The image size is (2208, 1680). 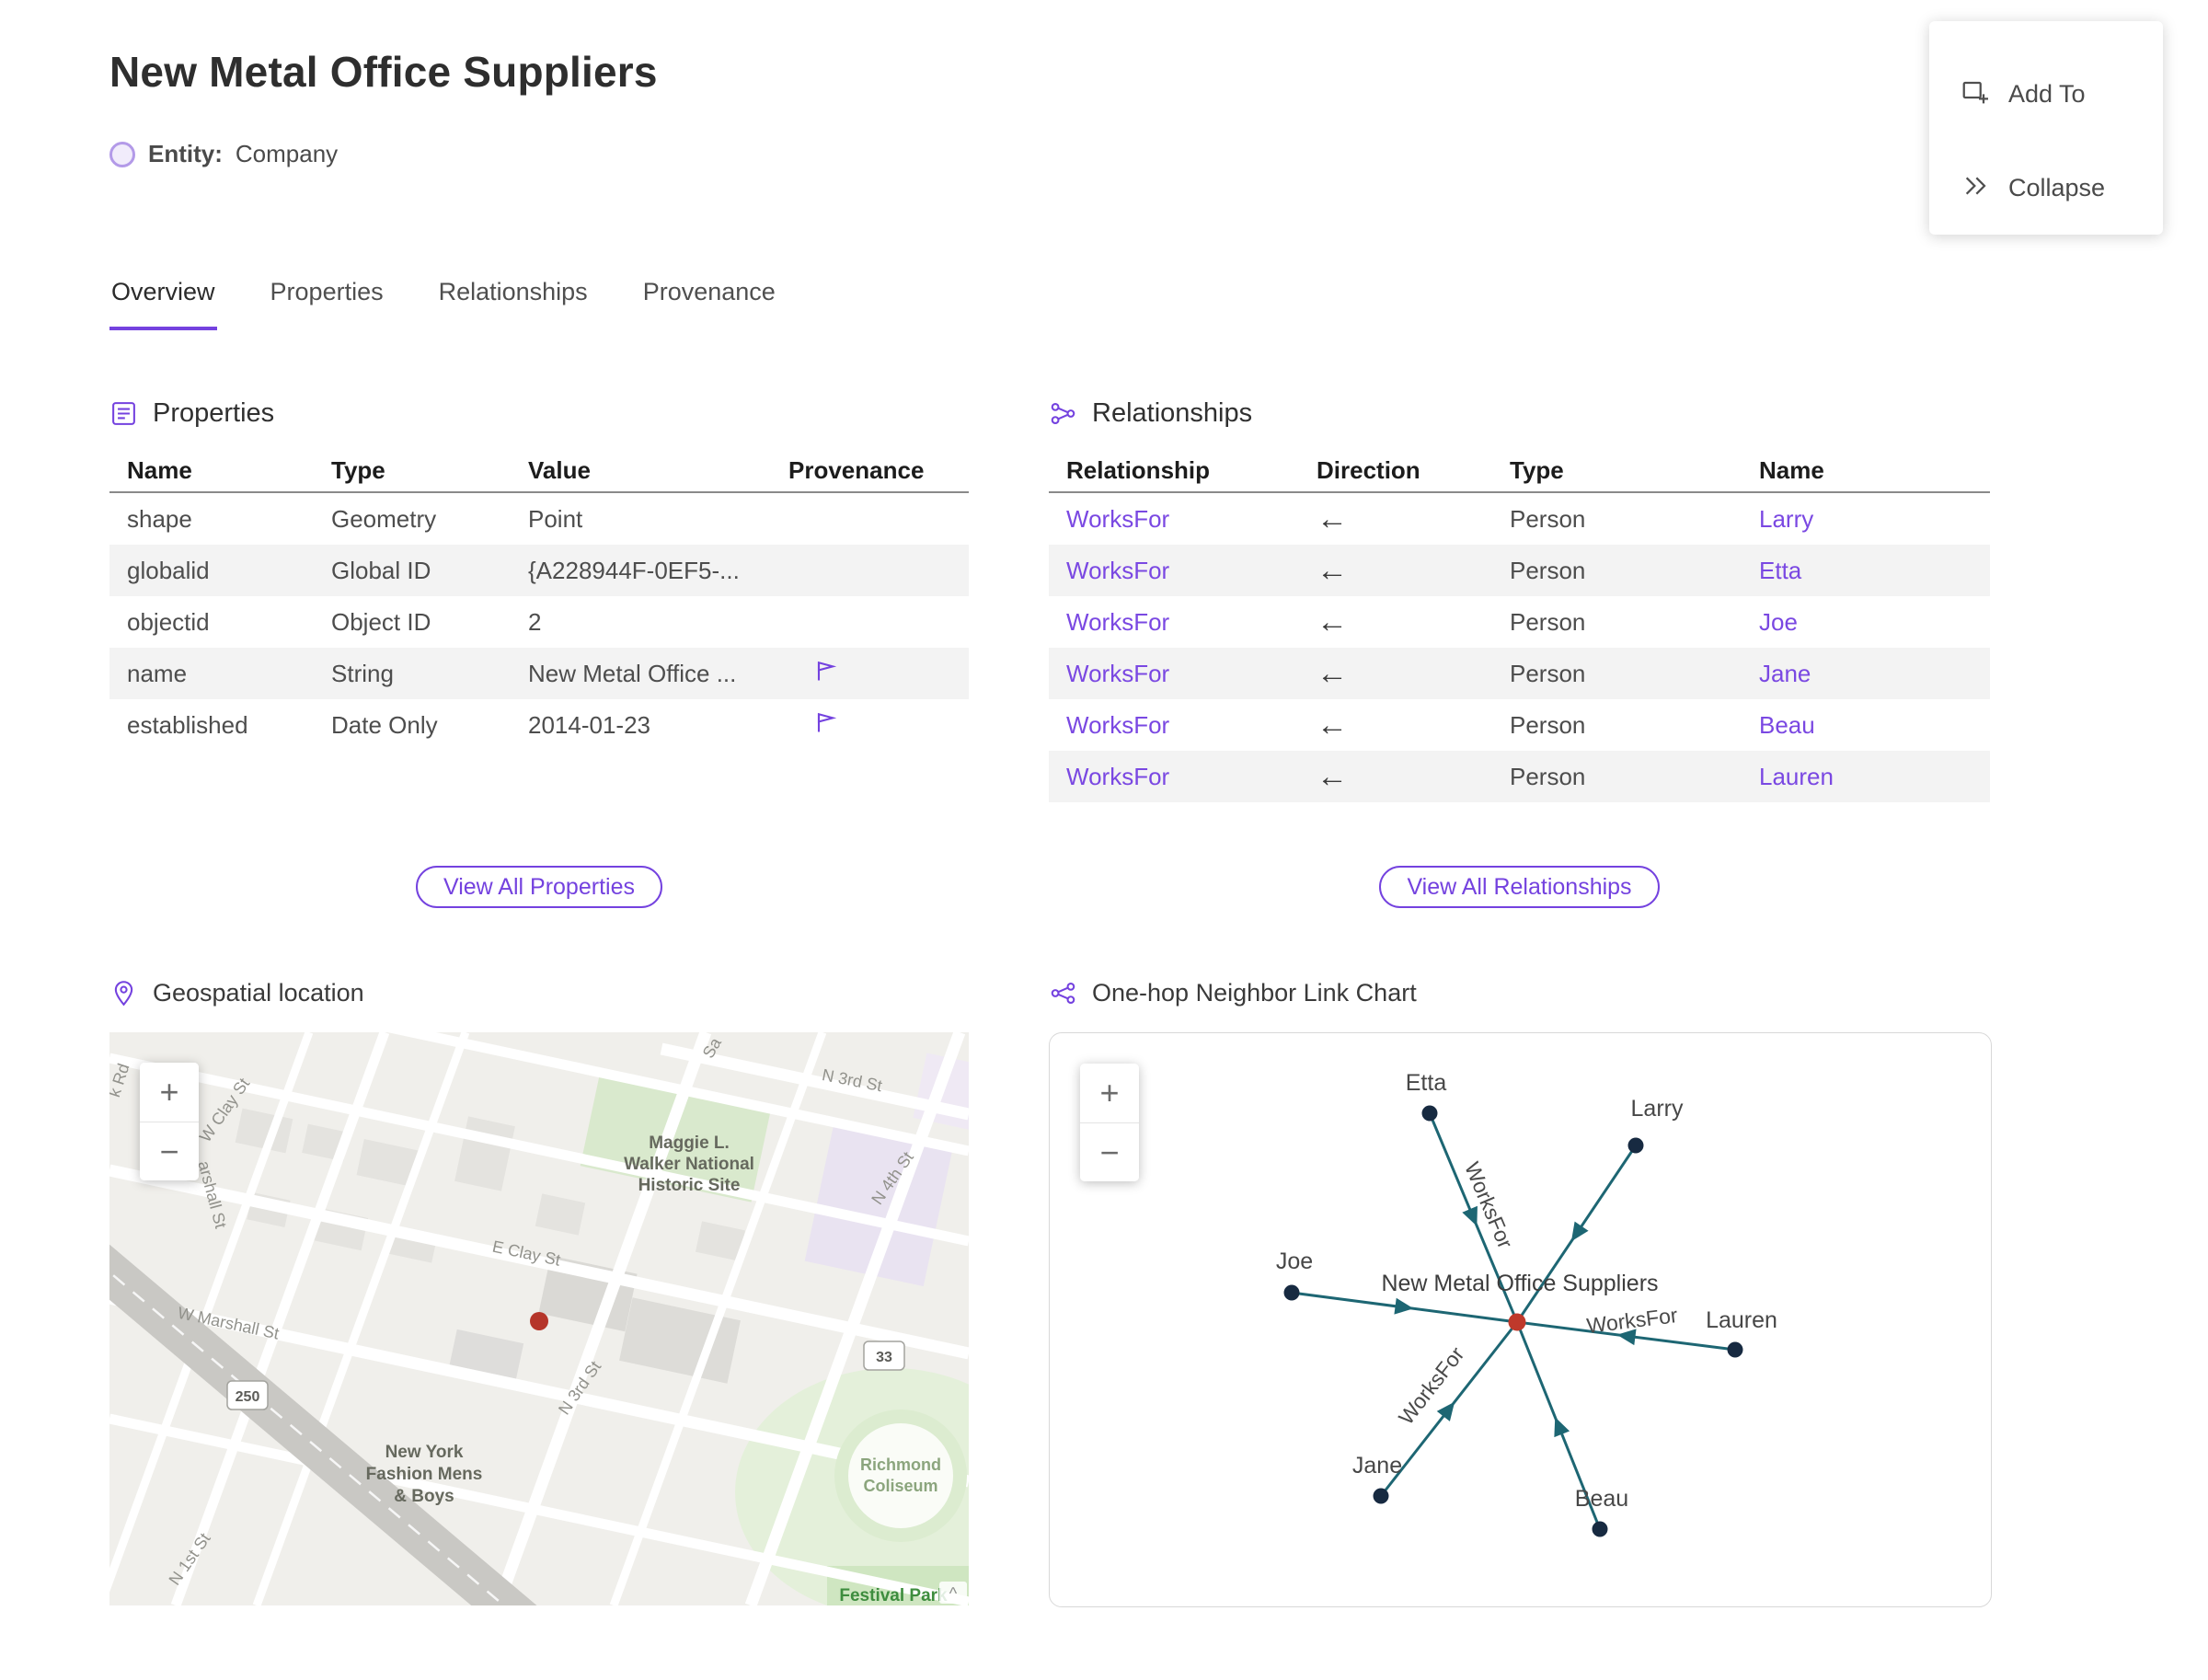 What do you see at coordinates (157, 673) in the screenshot?
I see `property-name-cell: name` at bounding box center [157, 673].